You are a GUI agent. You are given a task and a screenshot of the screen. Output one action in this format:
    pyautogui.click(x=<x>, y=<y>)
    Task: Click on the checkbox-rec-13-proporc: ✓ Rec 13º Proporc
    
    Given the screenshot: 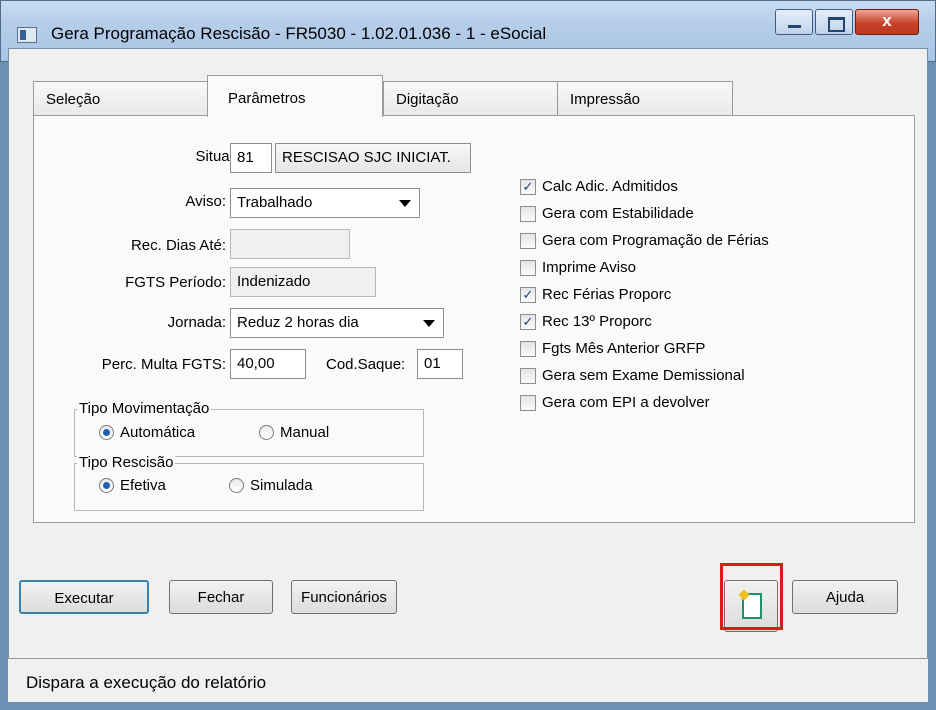 What is the action you would take?
    pyautogui.click(x=586, y=321)
    